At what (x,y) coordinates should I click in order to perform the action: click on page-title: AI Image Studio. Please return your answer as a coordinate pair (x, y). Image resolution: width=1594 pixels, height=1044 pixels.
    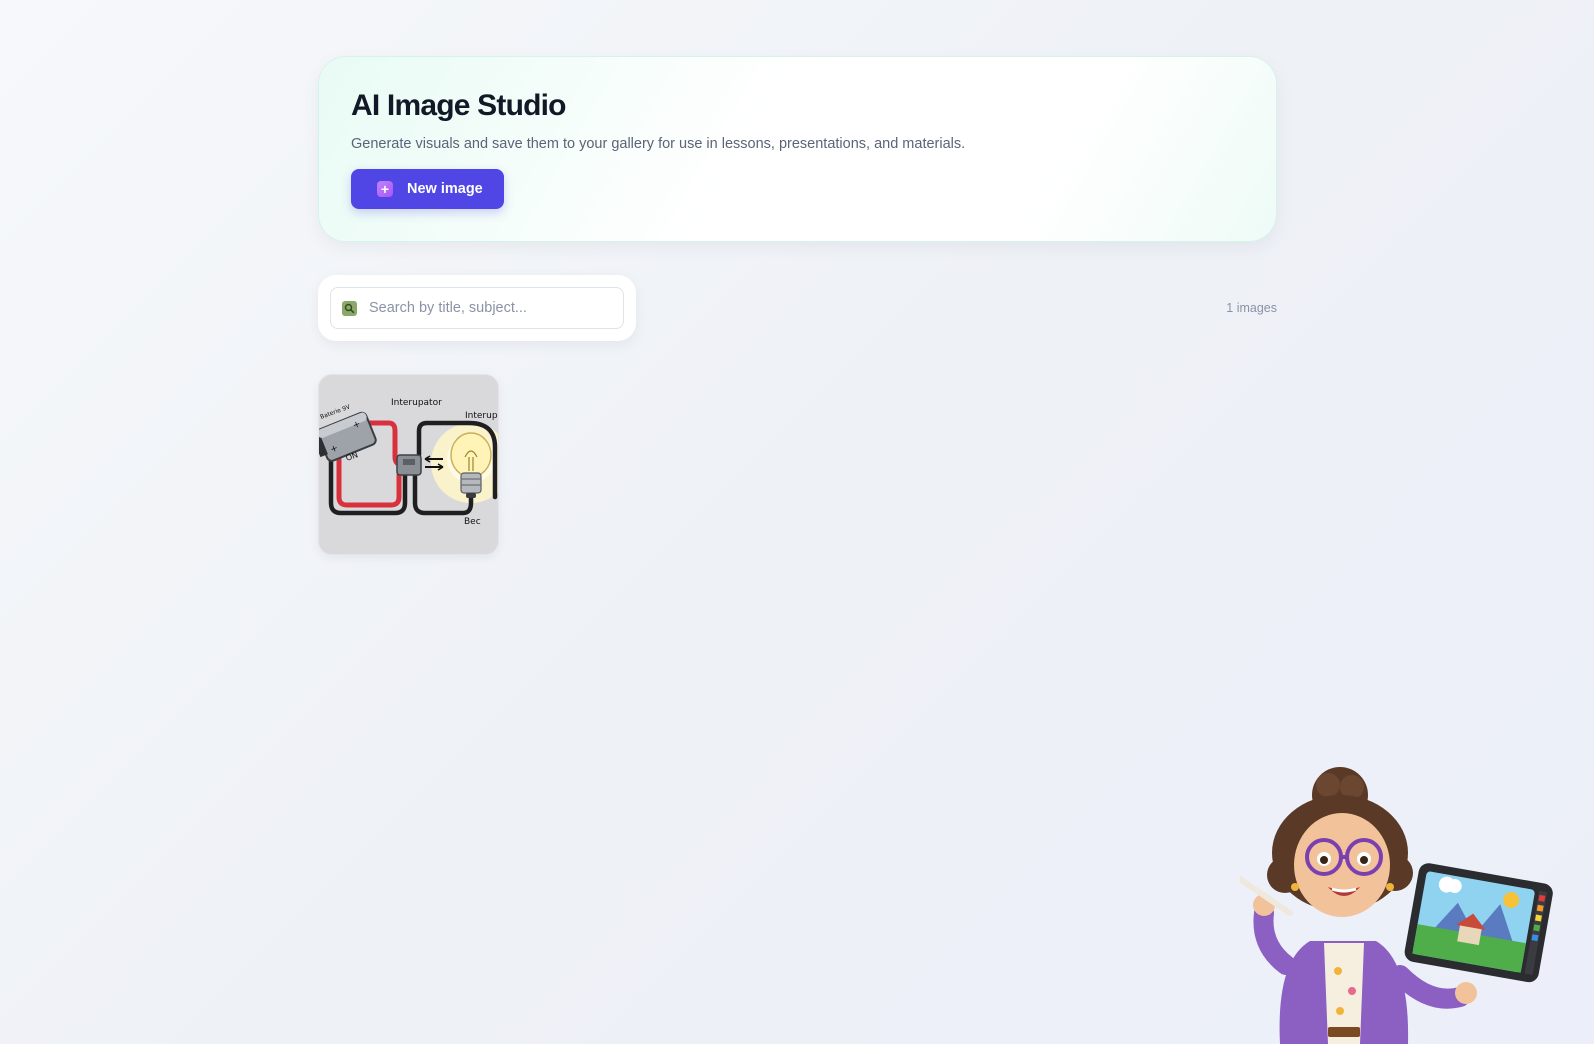
    Looking at the image, I should click on (458, 105).